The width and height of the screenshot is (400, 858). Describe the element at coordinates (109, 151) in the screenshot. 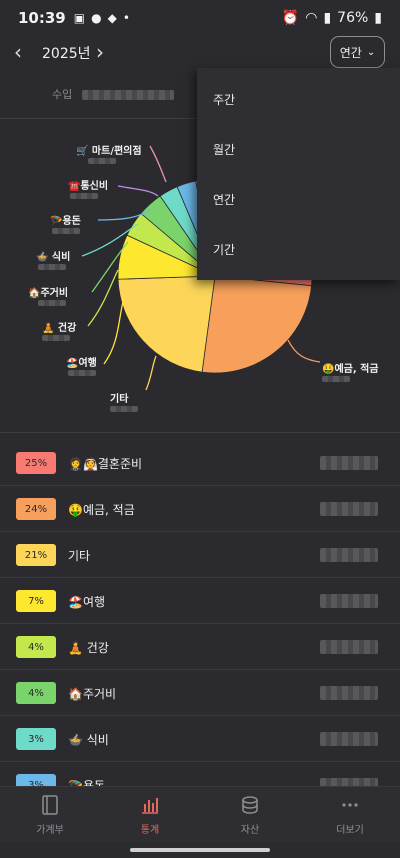

I see `pie-label-mart: 🛒 마트/편의점` at that location.